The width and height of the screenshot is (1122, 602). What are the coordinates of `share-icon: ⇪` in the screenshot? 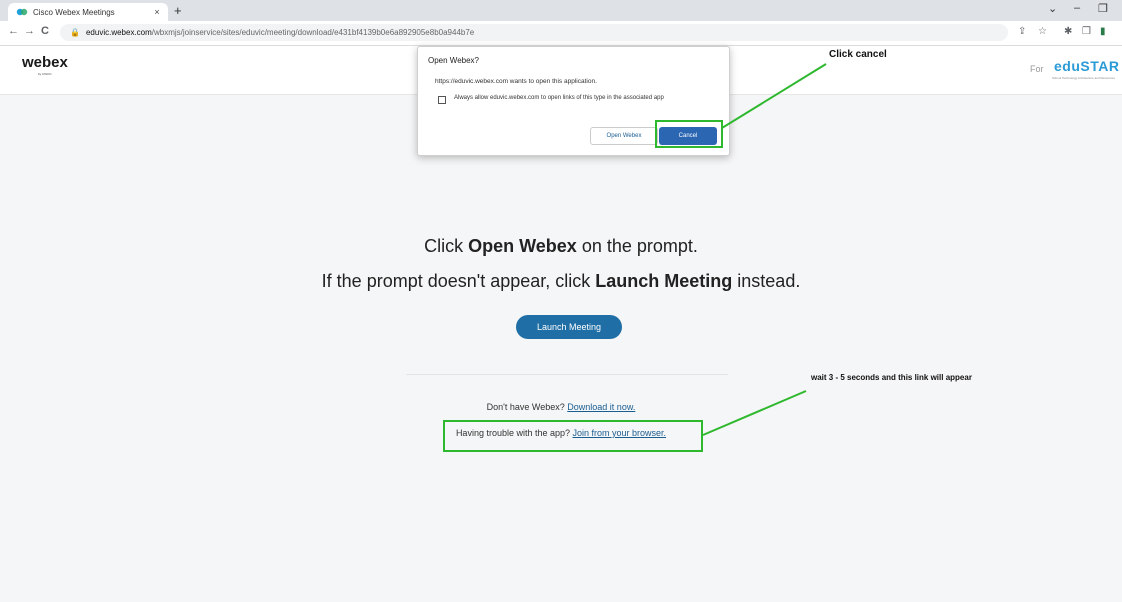 It's located at (1022, 31).